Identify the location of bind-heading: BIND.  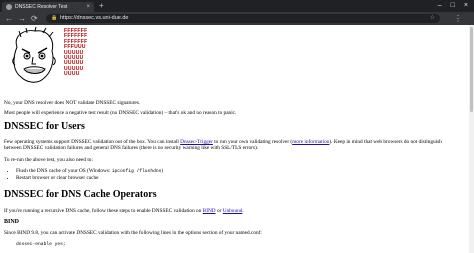
(12, 222).